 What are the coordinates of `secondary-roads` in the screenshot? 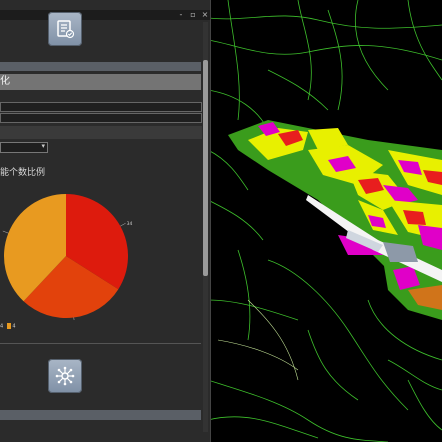 It's located at (258, 340).